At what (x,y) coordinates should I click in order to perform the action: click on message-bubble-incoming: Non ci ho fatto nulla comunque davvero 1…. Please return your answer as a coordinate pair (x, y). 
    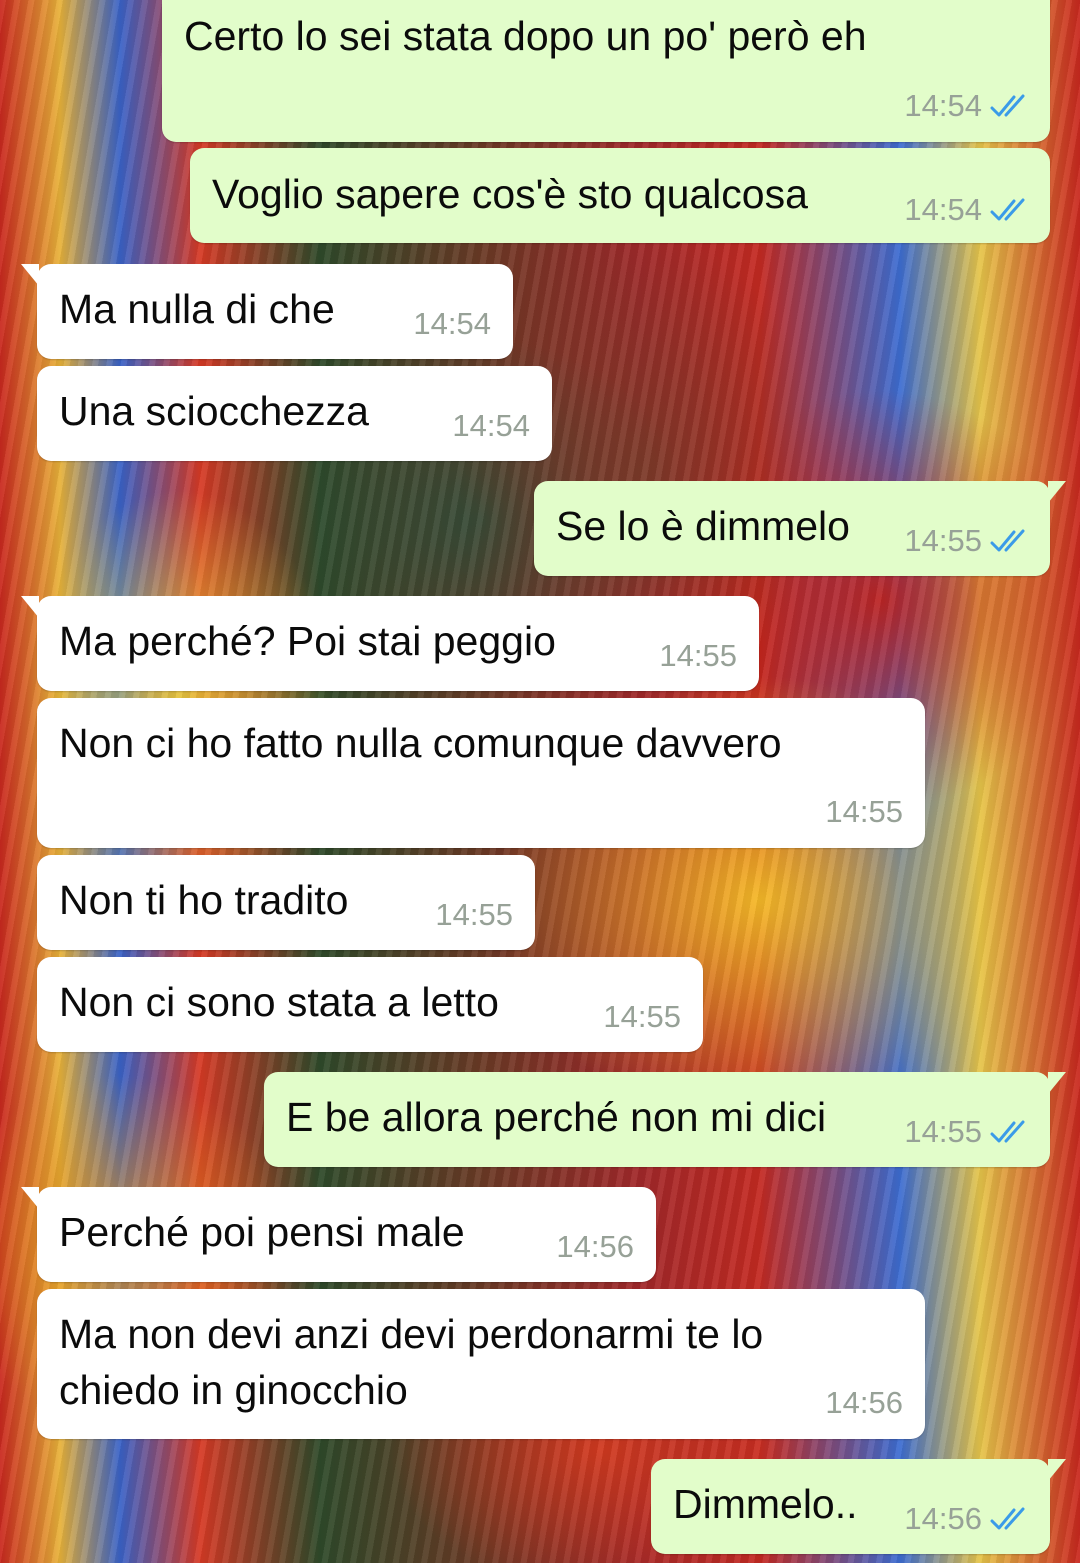
    Looking at the image, I should click on (481, 773).